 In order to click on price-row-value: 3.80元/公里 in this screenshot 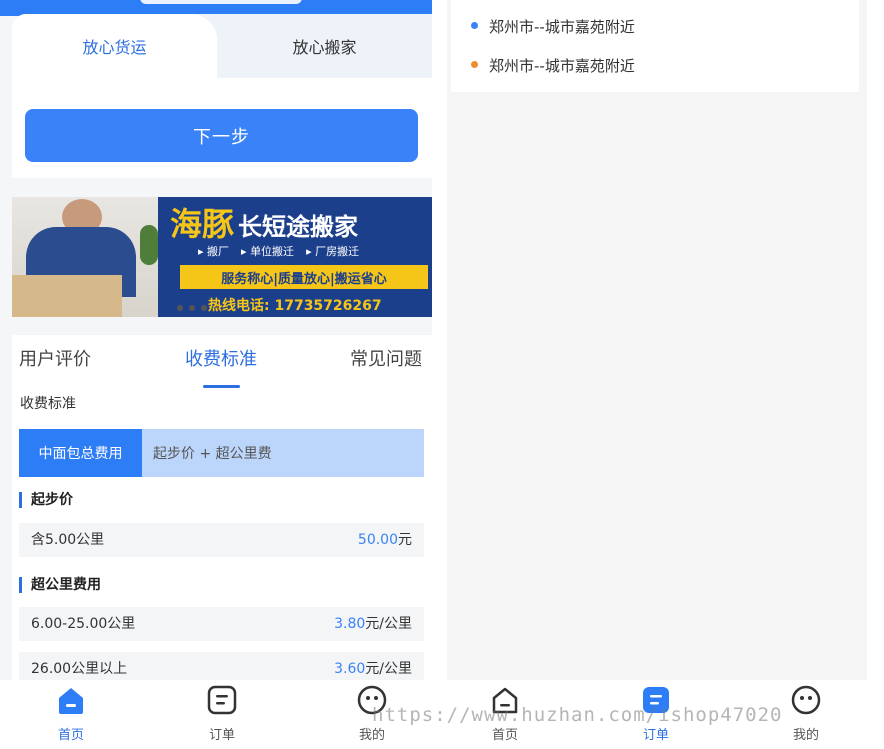, I will do `click(373, 624)`.